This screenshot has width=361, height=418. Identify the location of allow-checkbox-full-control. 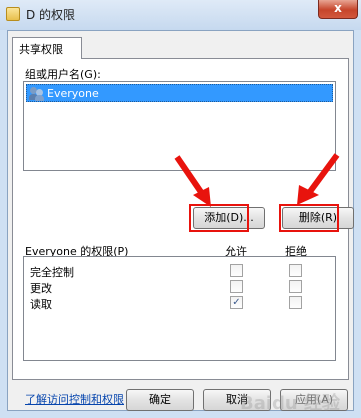
(236, 270).